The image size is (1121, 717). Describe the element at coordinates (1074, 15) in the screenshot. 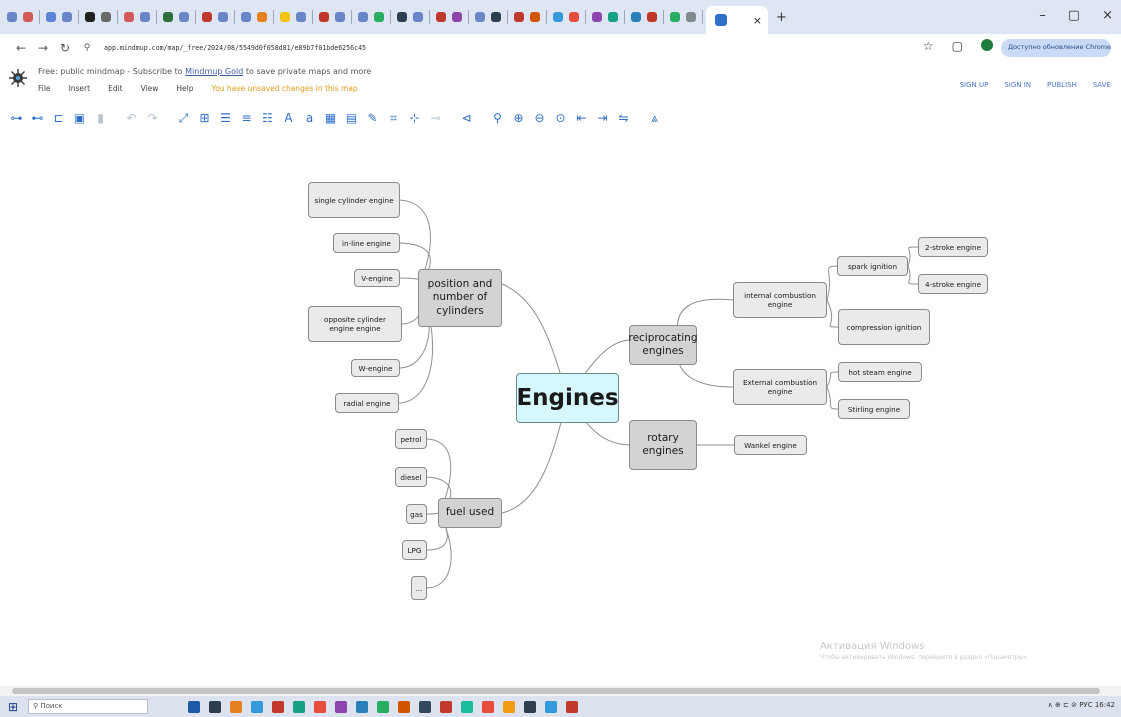

I see `maximize-button: ▢` at that location.